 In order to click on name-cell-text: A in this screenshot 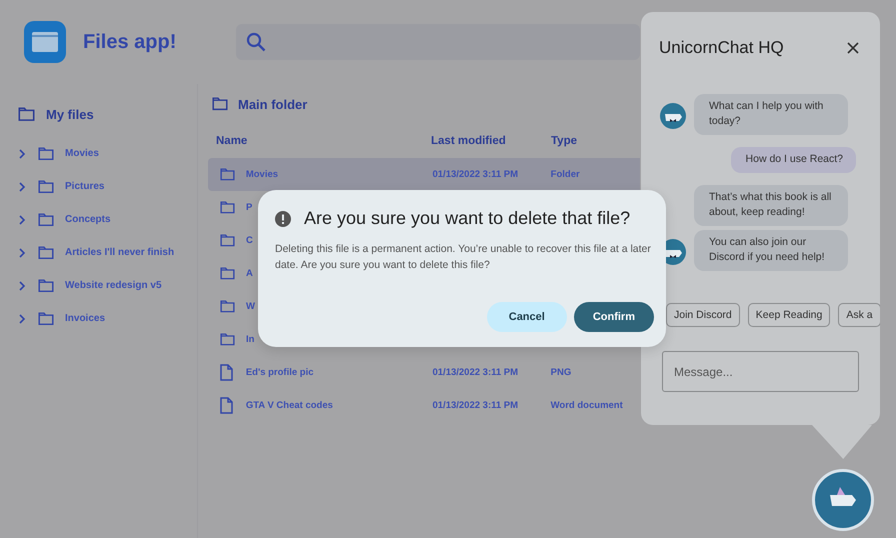, I will do `click(250, 273)`.